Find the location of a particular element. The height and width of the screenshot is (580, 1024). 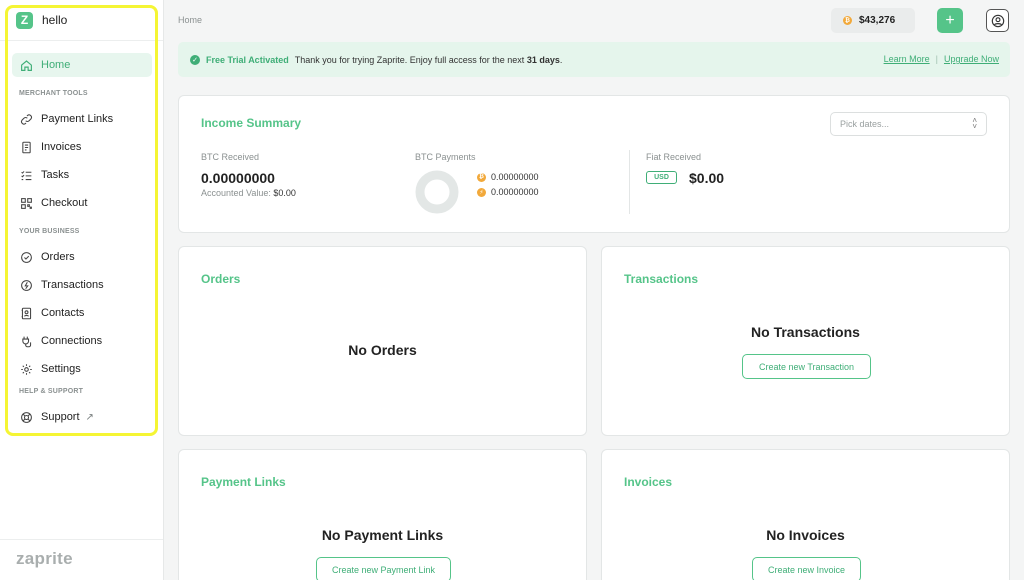

banner-links: Learn More | Upgrade Now is located at coordinates (941, 59).